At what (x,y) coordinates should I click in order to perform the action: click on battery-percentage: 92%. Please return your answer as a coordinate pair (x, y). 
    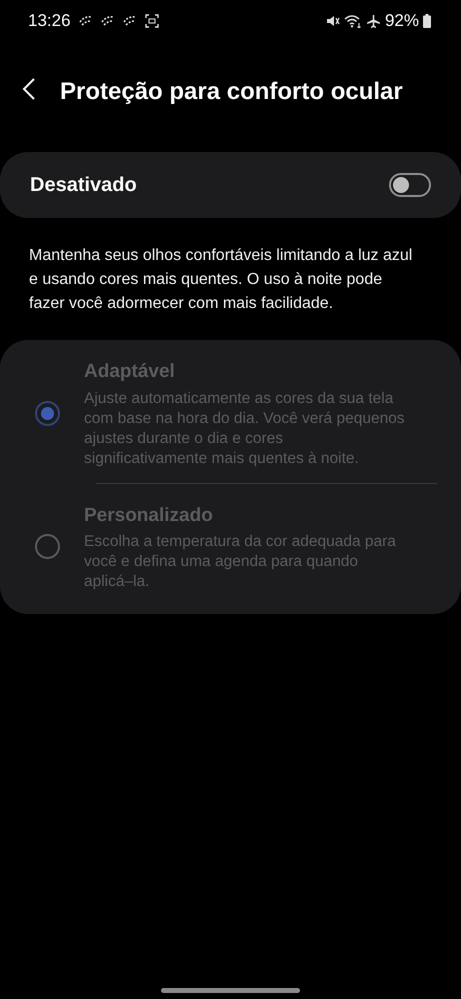
    Looking at the image, I should click on (401, 21).